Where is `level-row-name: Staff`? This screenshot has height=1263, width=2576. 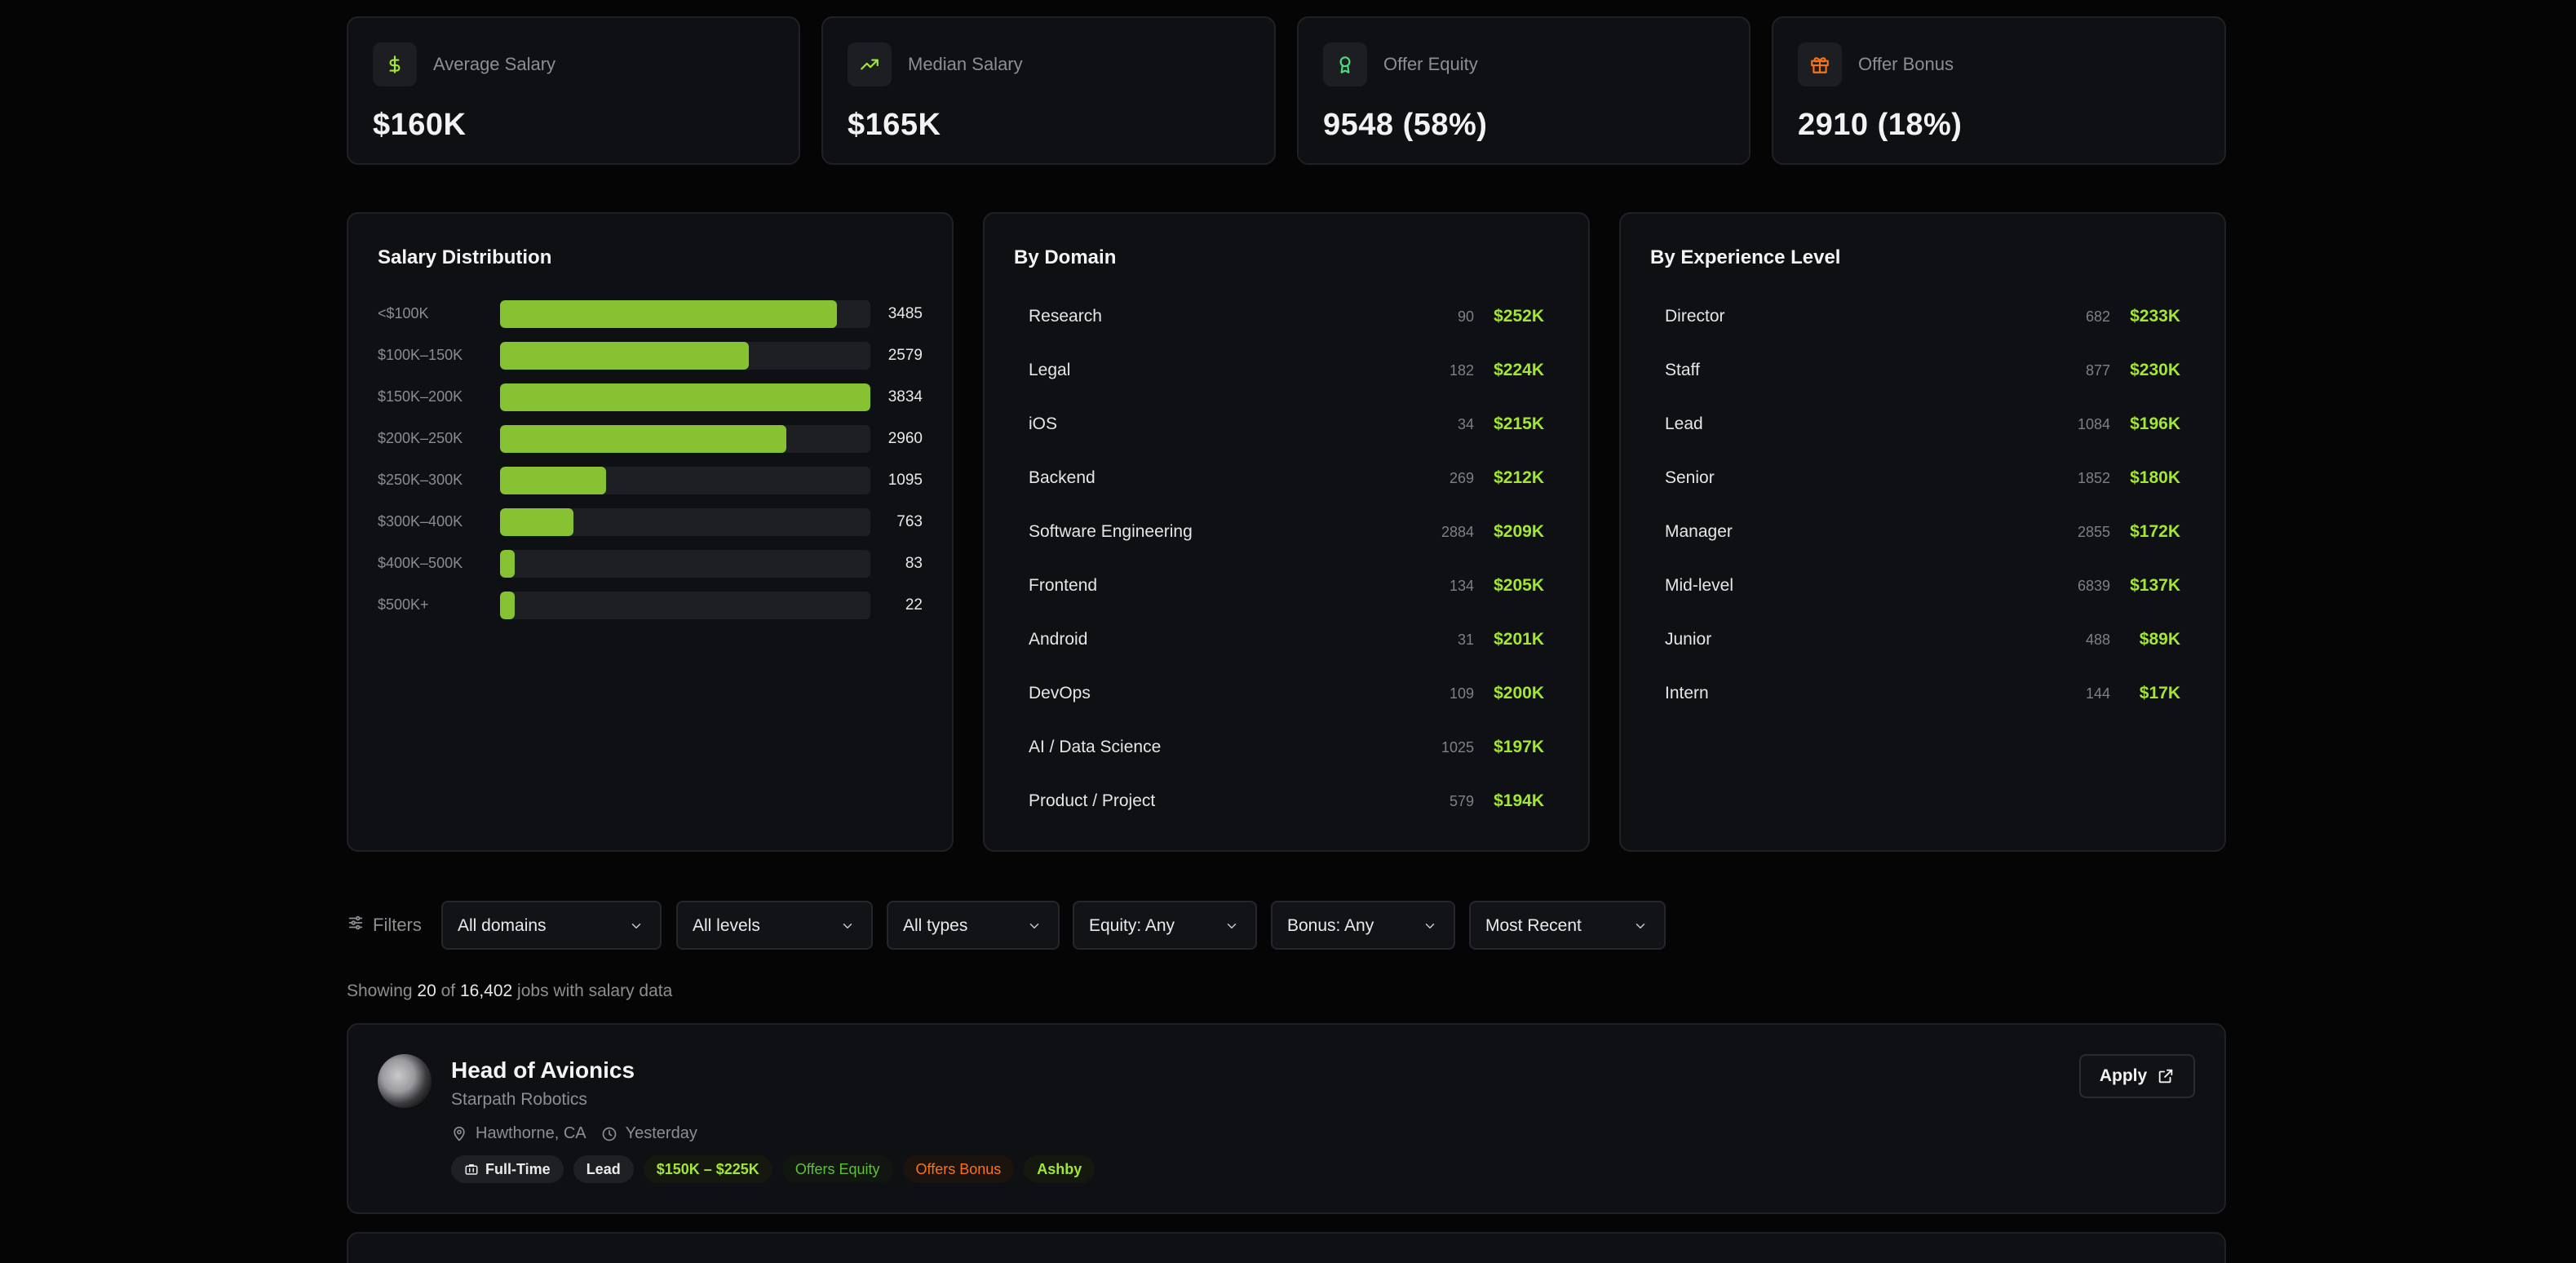
level-row-name: Staff is located at coordinates (1682, 370).